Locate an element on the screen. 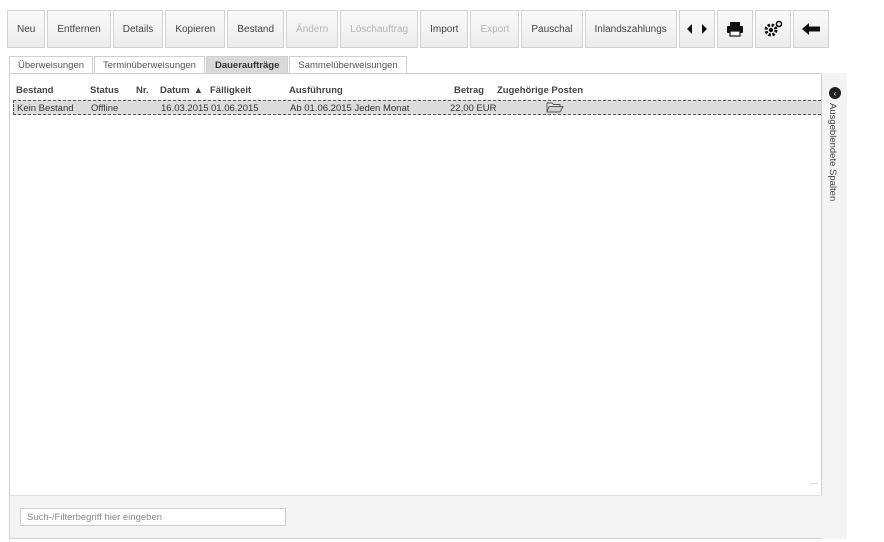  gear-icon is located at coordinates (772, 29).